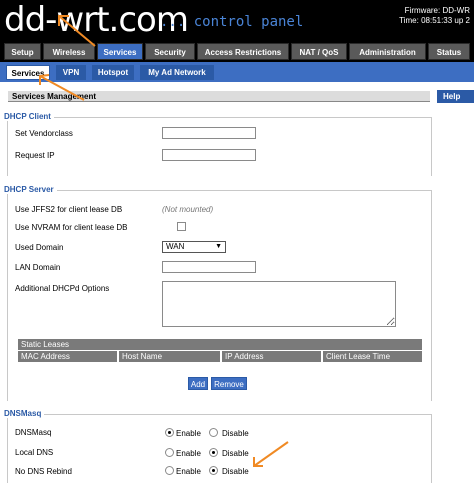  What do you see at coordinates (235, 471) in the screenshot?
I see `no-dns-rebind-disable-label: Disable` at bounding box center [235, 471].